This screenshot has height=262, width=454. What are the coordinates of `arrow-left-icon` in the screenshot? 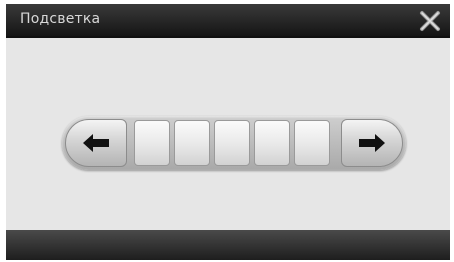 It's located at (96, 143).